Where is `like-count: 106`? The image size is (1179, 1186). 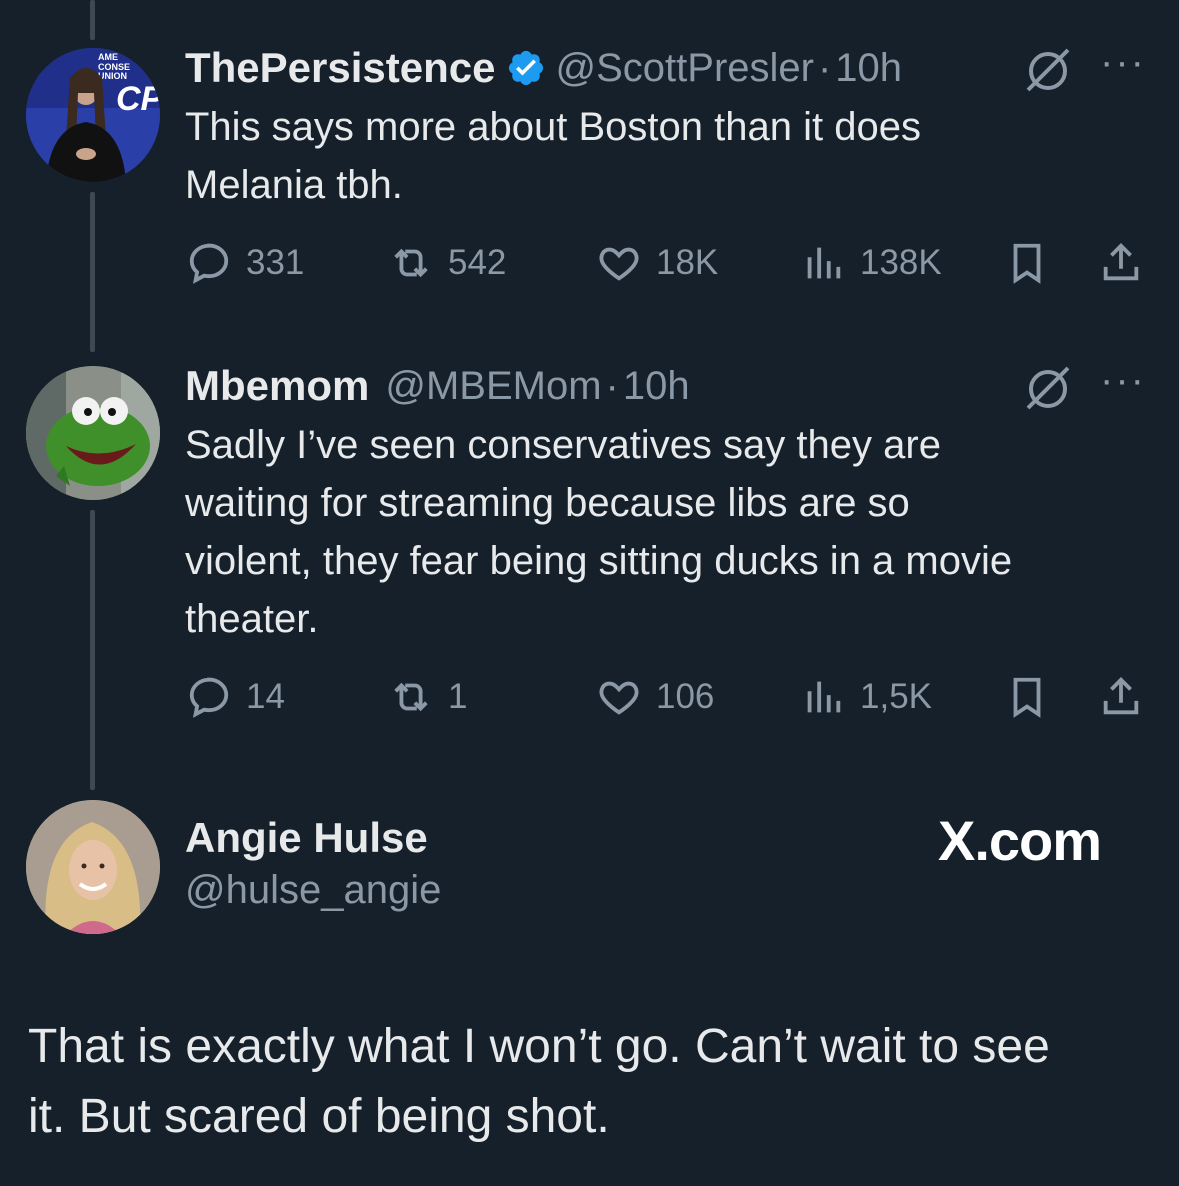
like-count: 106 is located at coordinates (685, 696).